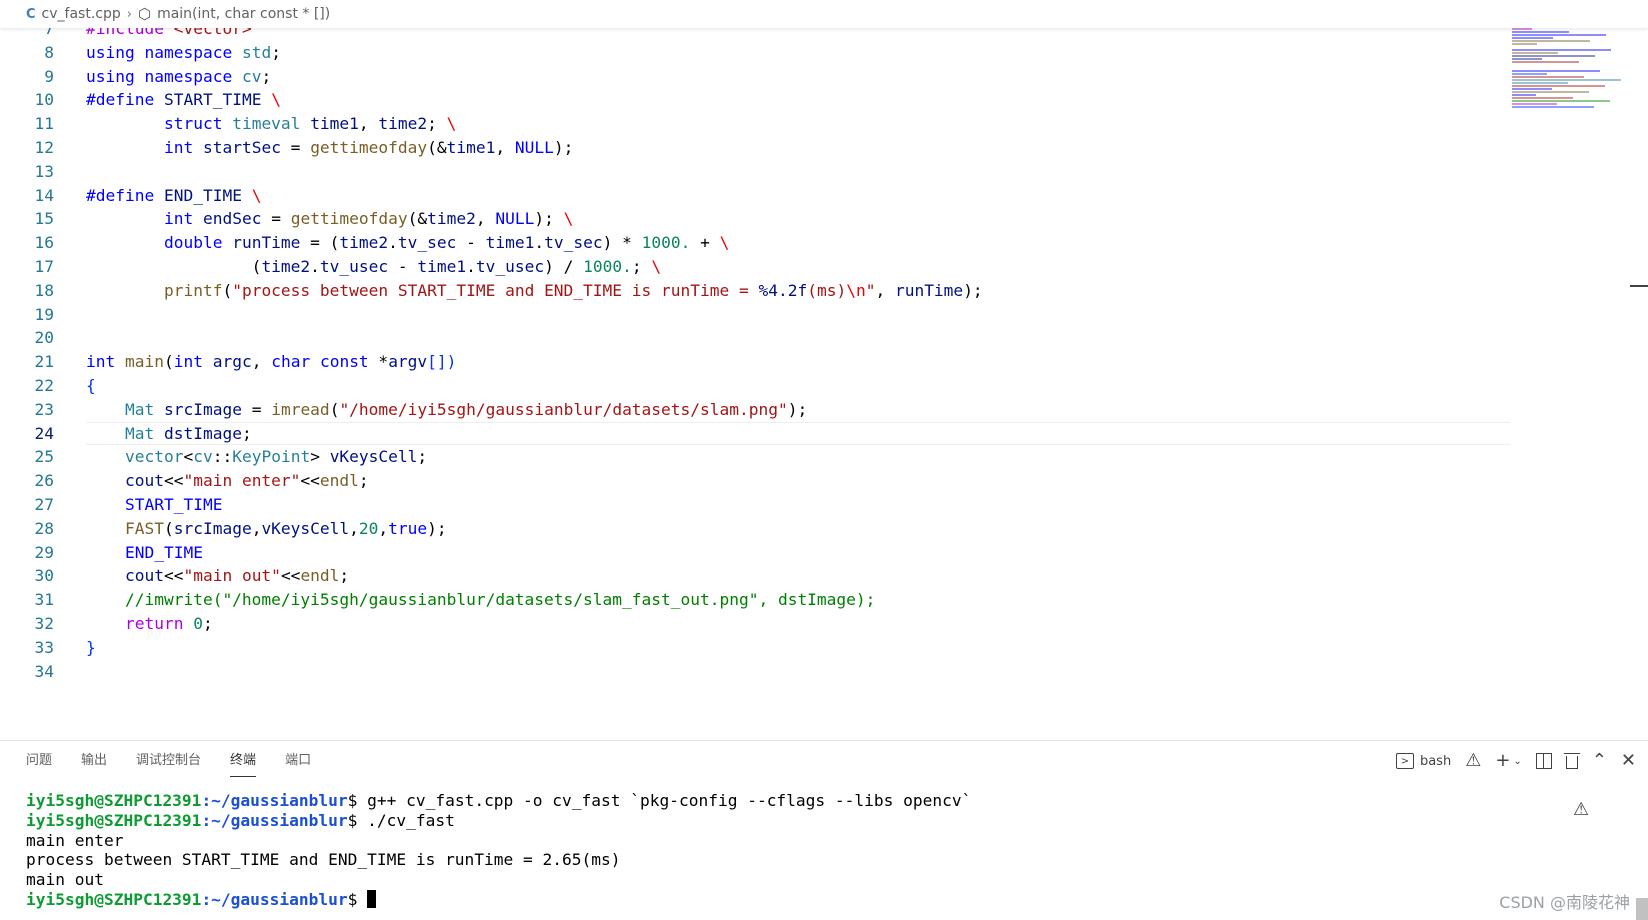  What do you see at coordinates (755, 124) in the screenshot?
I see `code-line: 11 struct timeval time1, time2; \` at bounding box center [755, 124].